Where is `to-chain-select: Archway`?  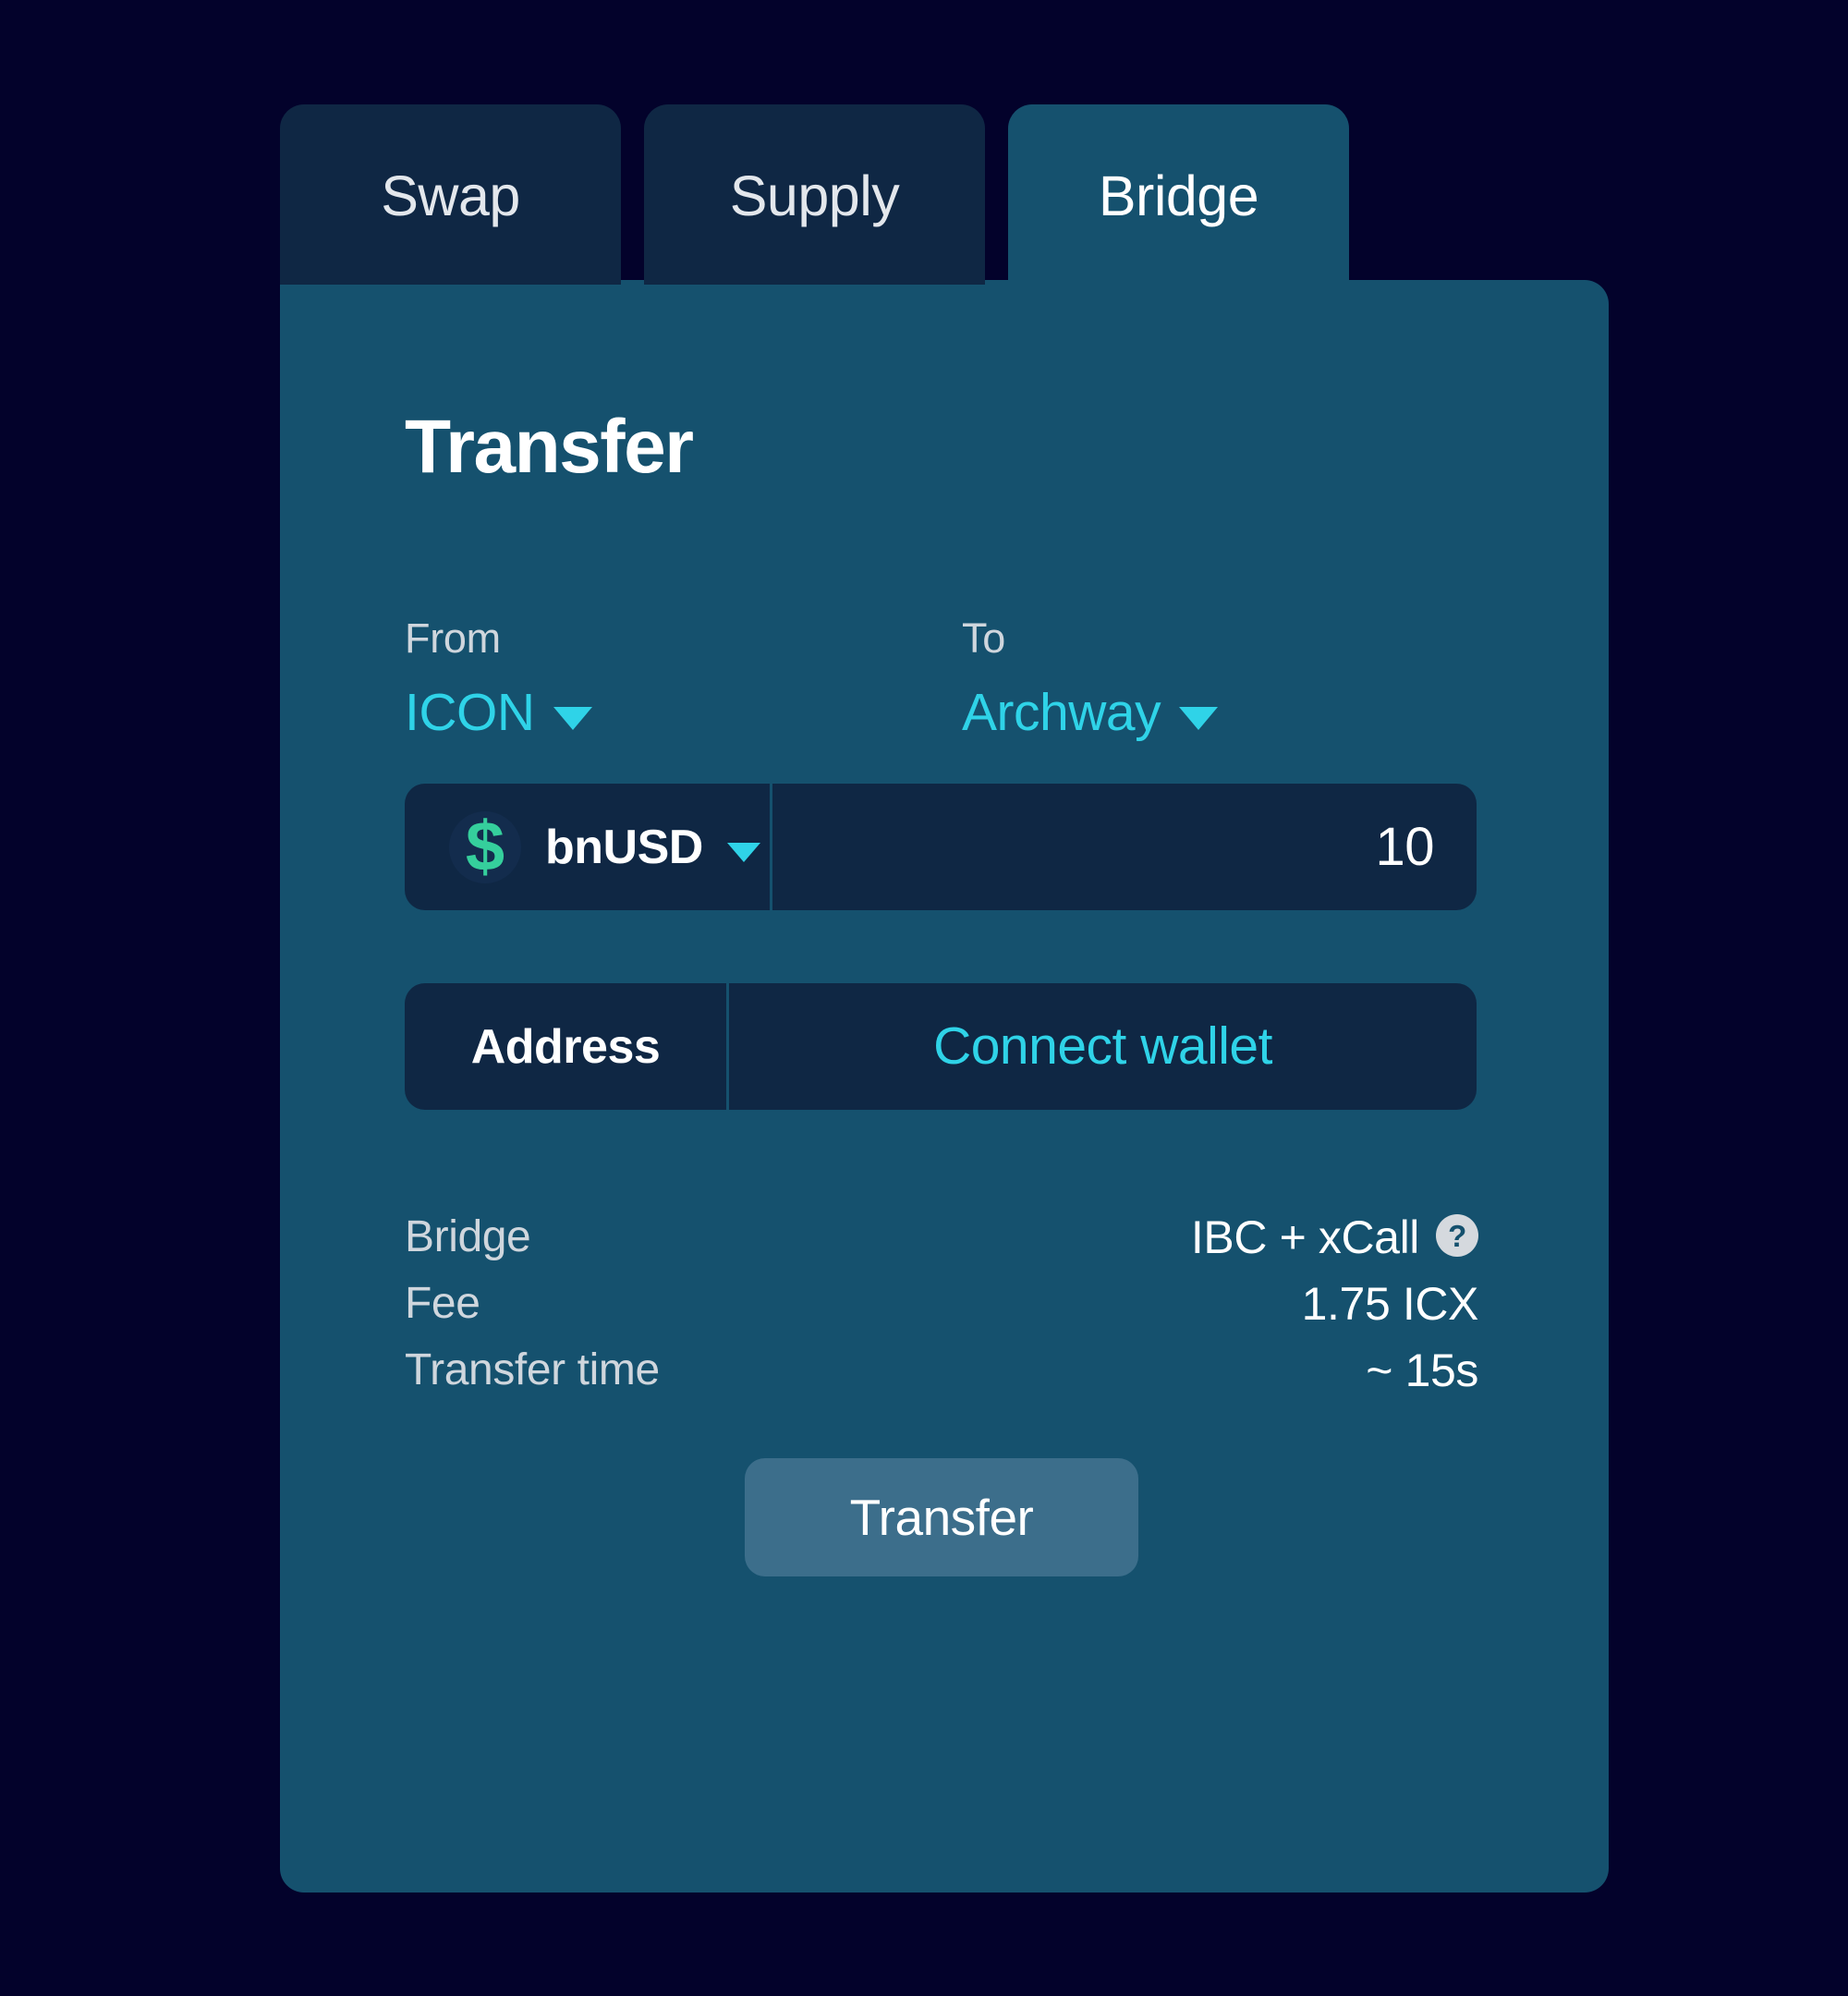
to-chain-select: Archway is located at coordinates (1090, 712).